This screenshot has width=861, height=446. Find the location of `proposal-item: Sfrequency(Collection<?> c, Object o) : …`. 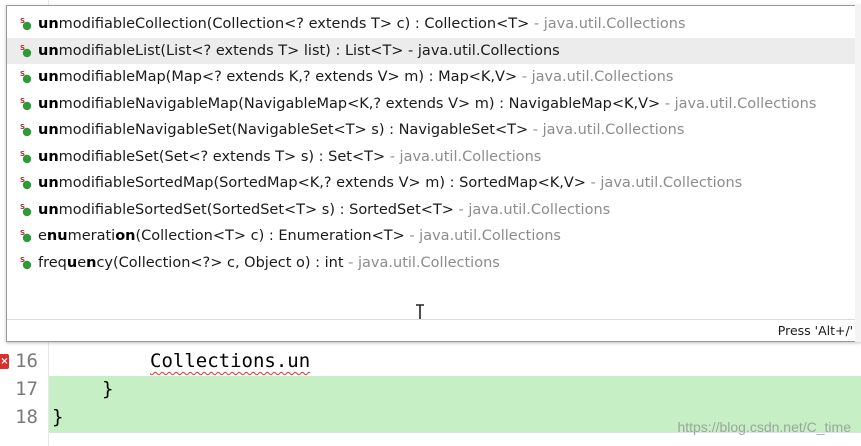

proposal-item: Sfrequency(Collection<?> c, Object o) : … is located at coordinates (434, 263).